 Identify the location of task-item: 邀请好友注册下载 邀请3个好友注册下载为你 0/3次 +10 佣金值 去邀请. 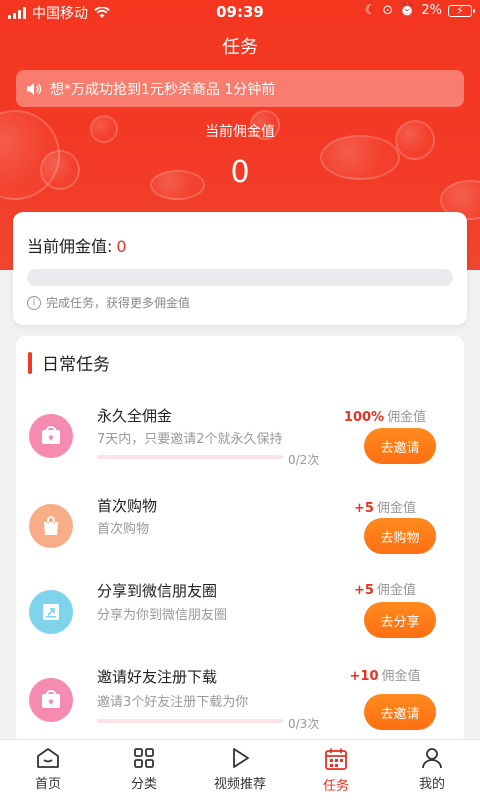
(240, 707).